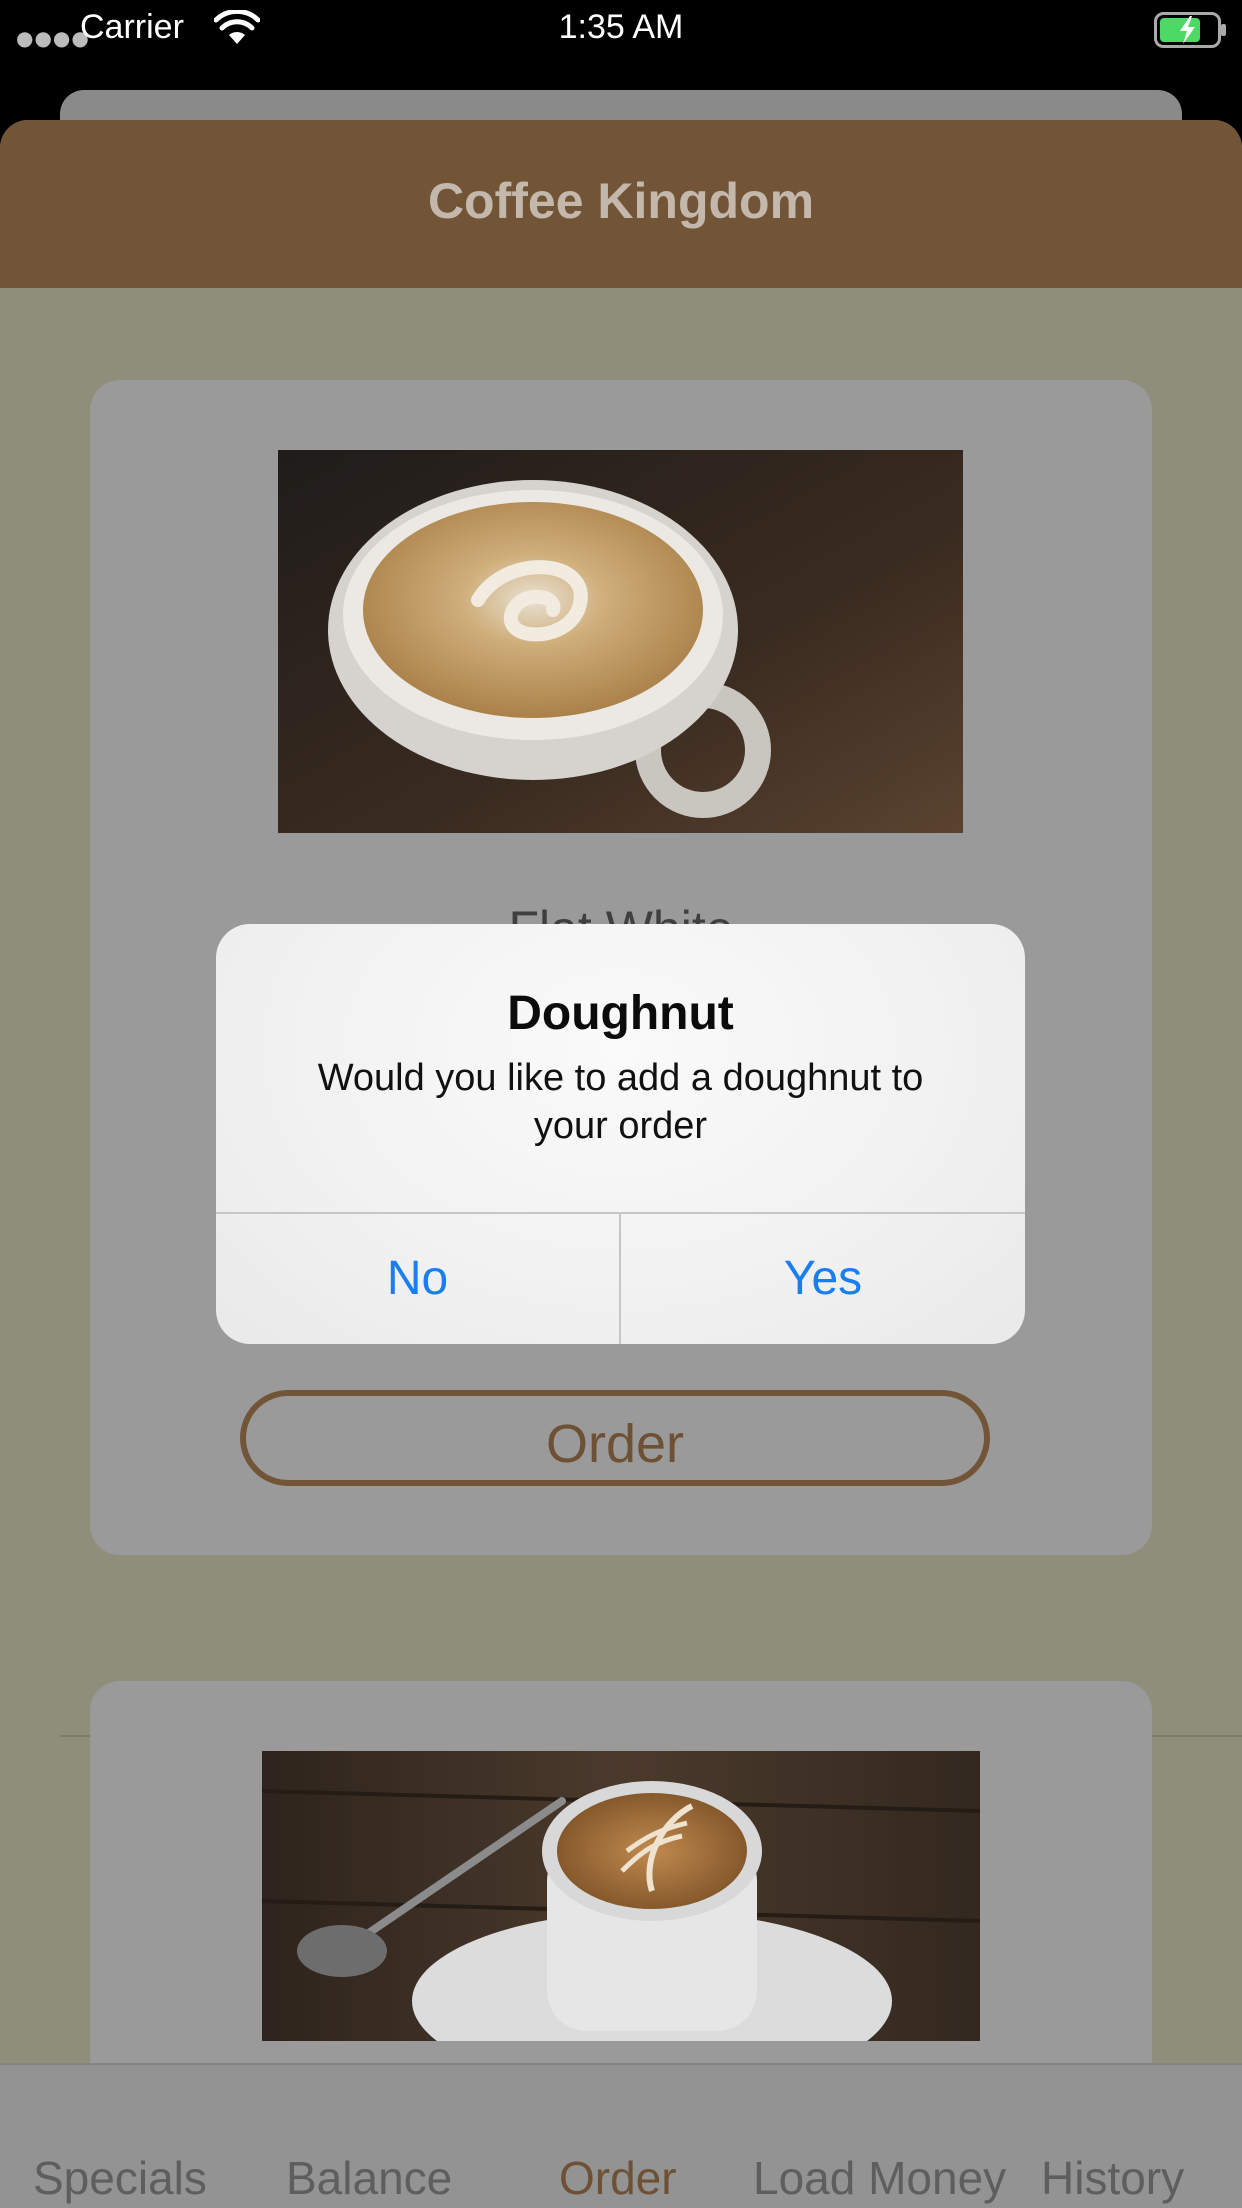 This screenshot has height=2208, width=1242. What do you see at coordinates (615, 1438) in the screenshot?
I see `order-button: Order` at bounding box center [615, 1438].